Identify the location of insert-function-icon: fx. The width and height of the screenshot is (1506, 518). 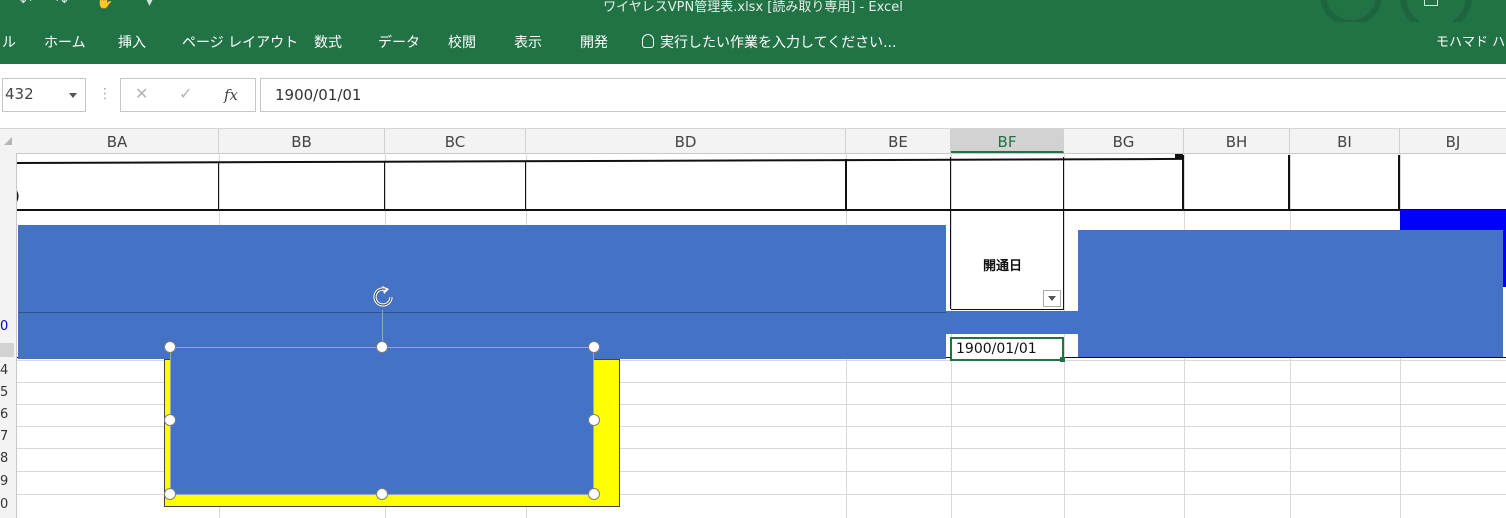
(231, 95).